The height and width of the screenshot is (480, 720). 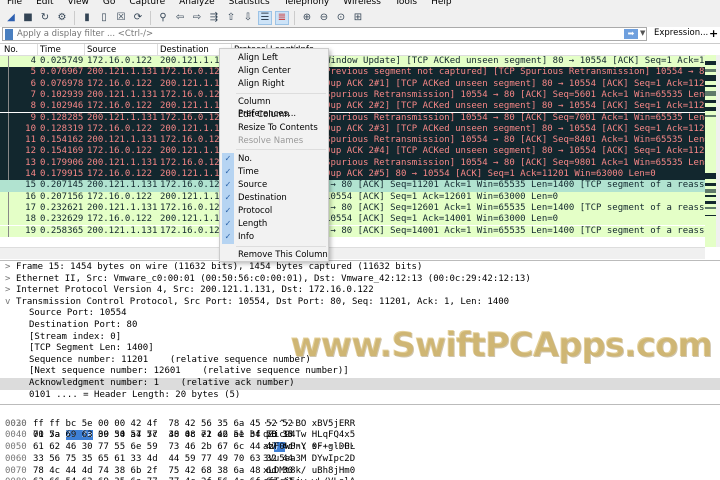 I want to click on detail-row: [TCP Segment Len: 1400], so click(x=360, y=349).